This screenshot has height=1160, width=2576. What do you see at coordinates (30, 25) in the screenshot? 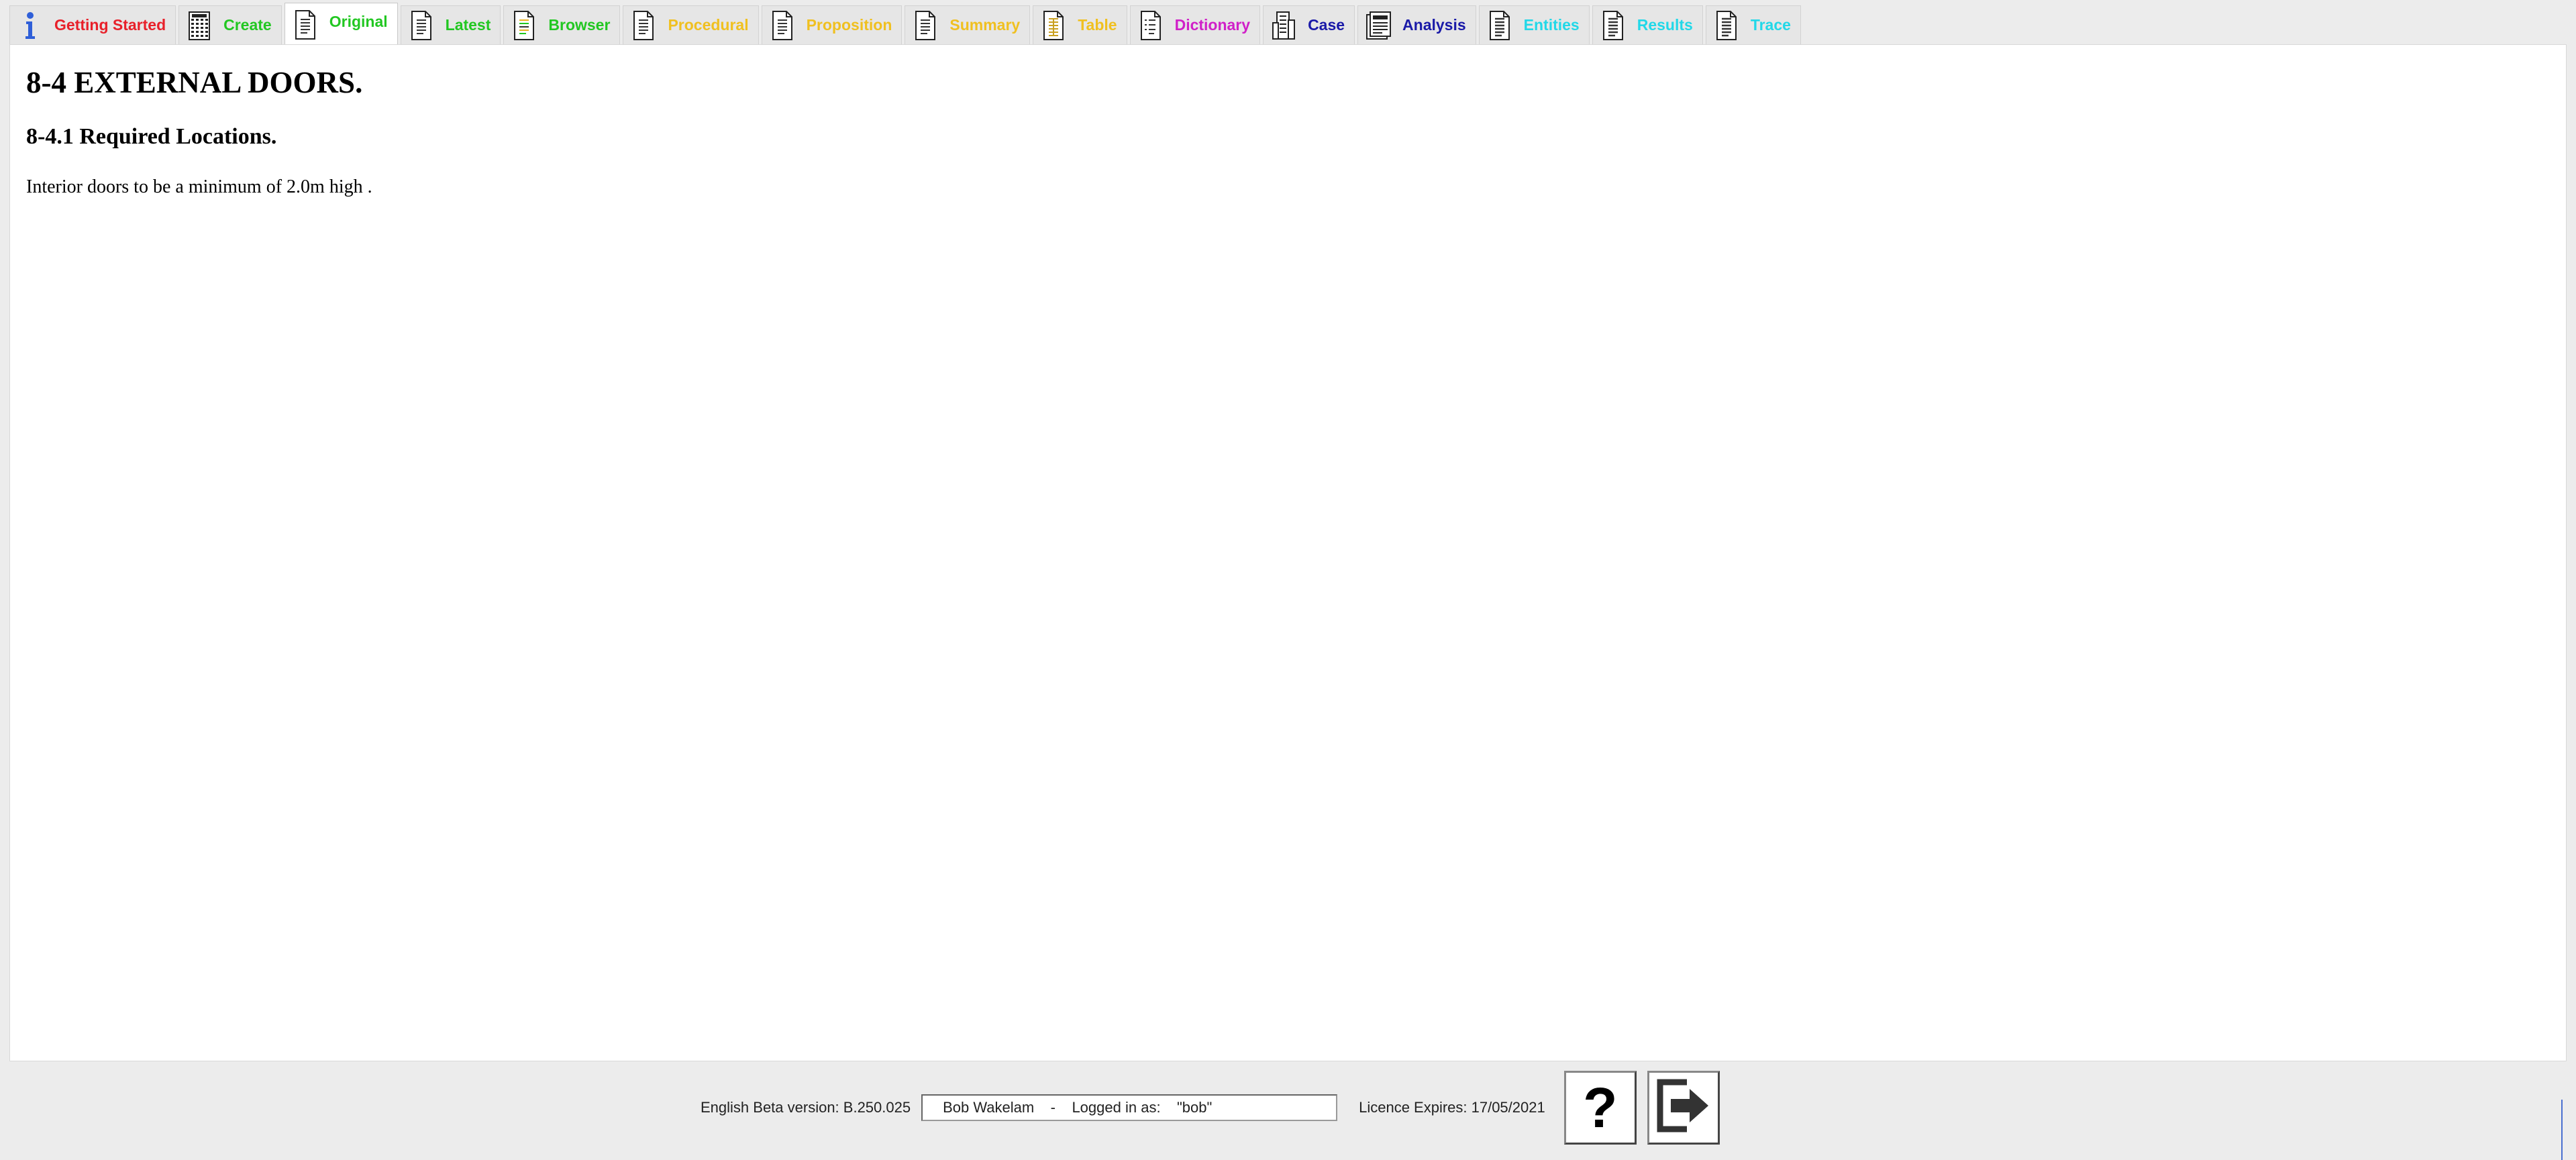
I see `info-icon` at bounding box center [30, 25].